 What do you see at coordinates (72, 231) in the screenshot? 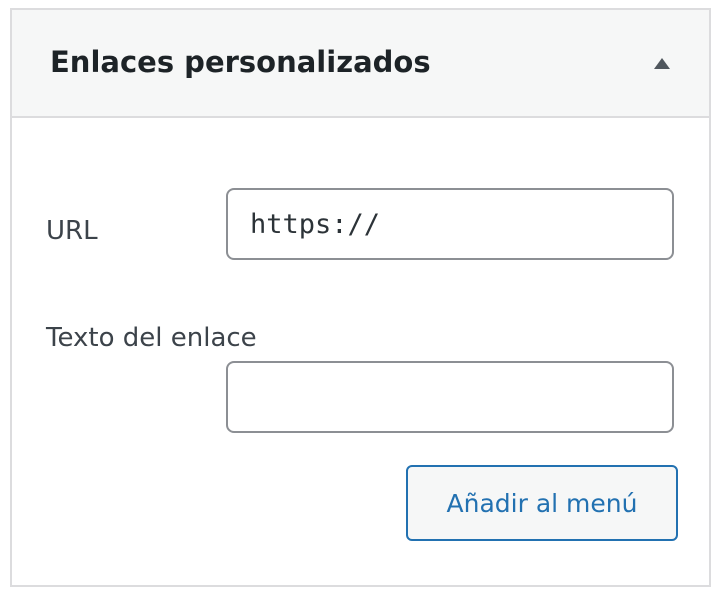
I see `url-label: URL` at bounding box center [72, 231].